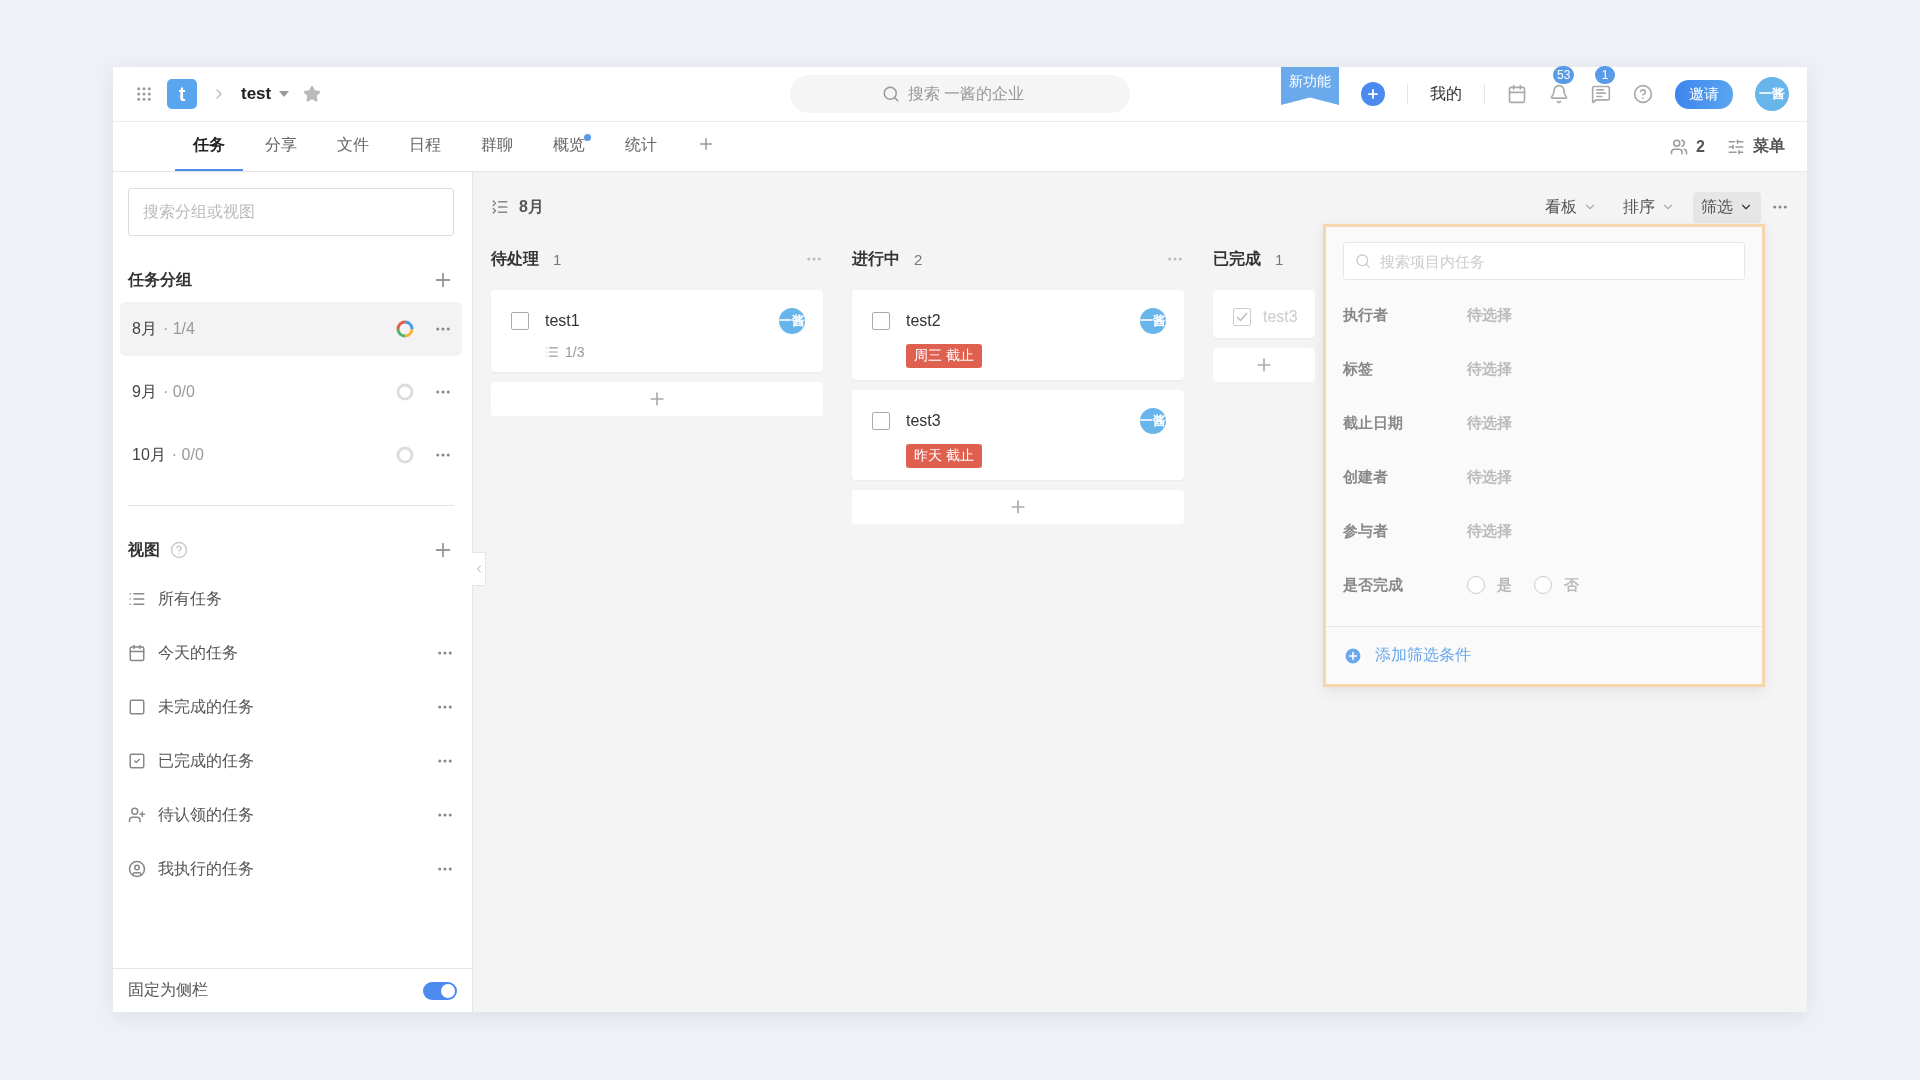 The image size is (1920, 1080). I want to click on message-button, so click(1601, 94).